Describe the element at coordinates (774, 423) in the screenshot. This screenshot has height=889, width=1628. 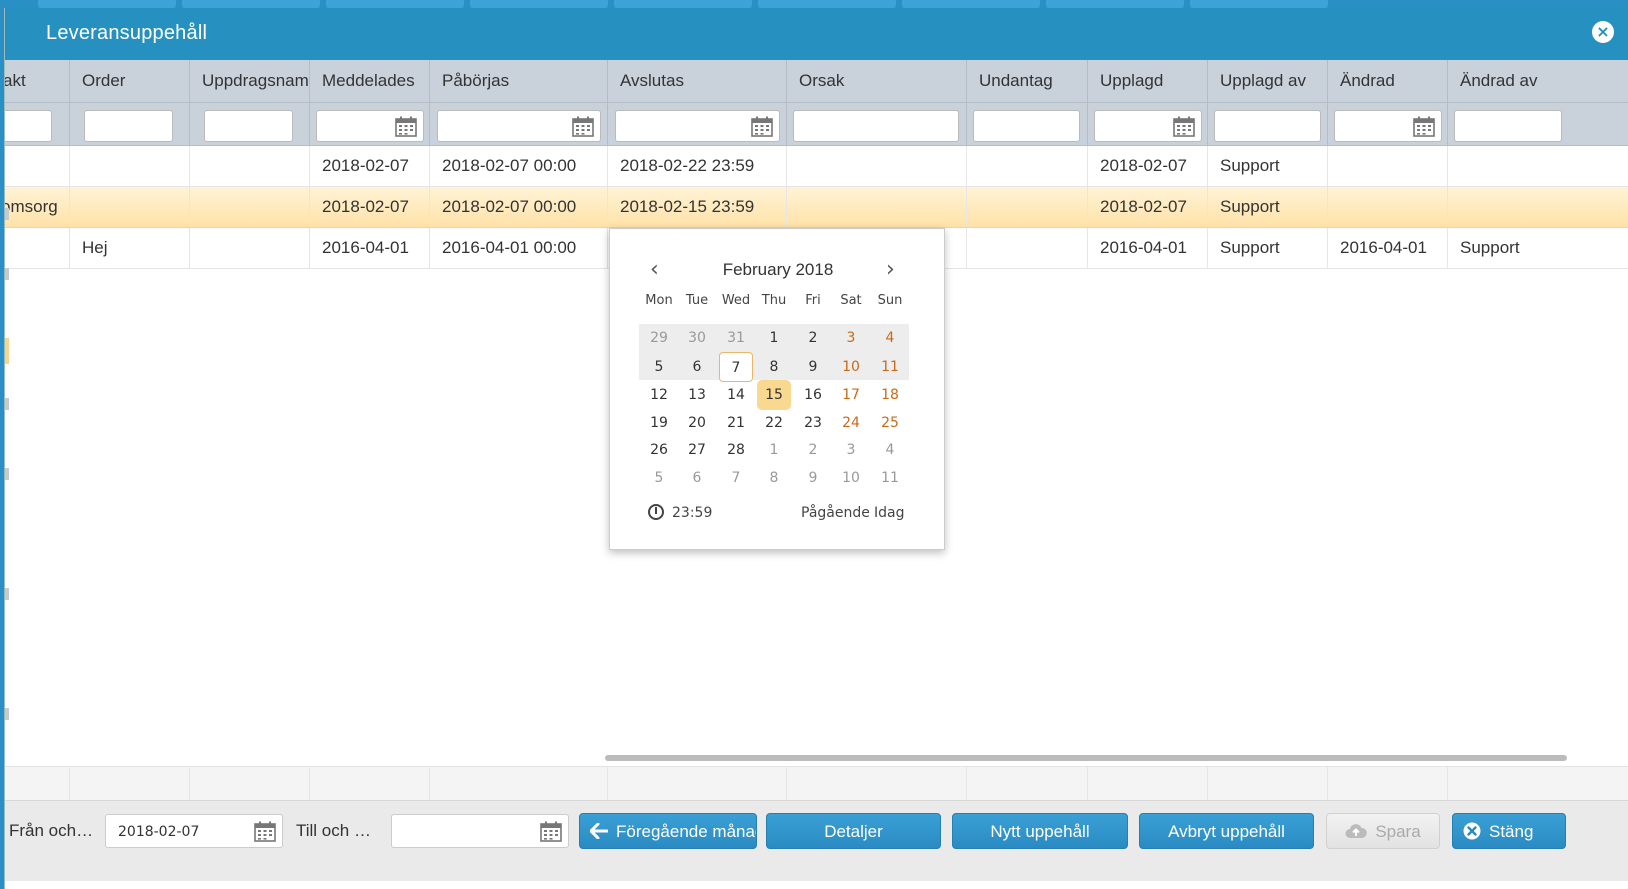
I see `calendar-day: 22` at that location.